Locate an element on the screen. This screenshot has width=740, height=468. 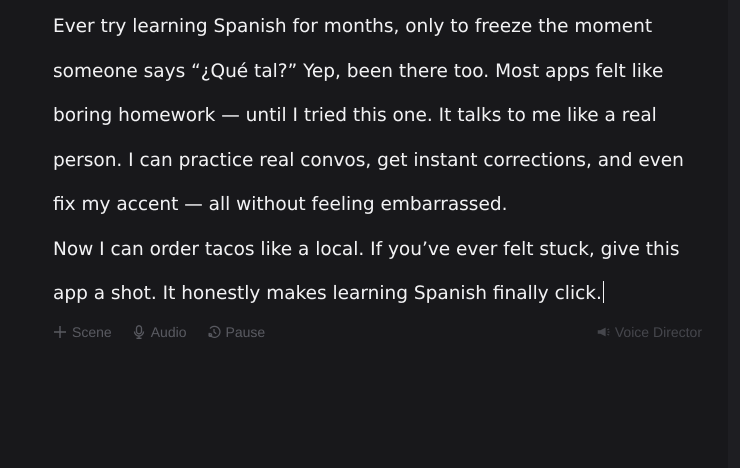
clock-icon is located at coordinates (213, 331).